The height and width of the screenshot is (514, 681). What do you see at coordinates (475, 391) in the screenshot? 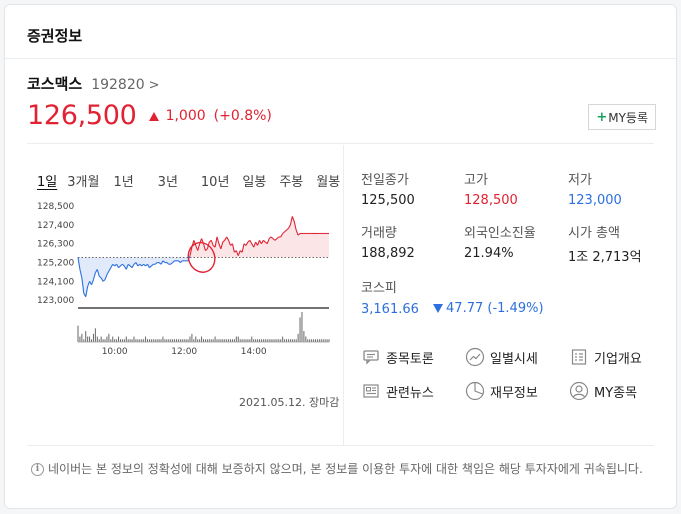
I see `pie-chart-icon` at bounding box center [475, 391].